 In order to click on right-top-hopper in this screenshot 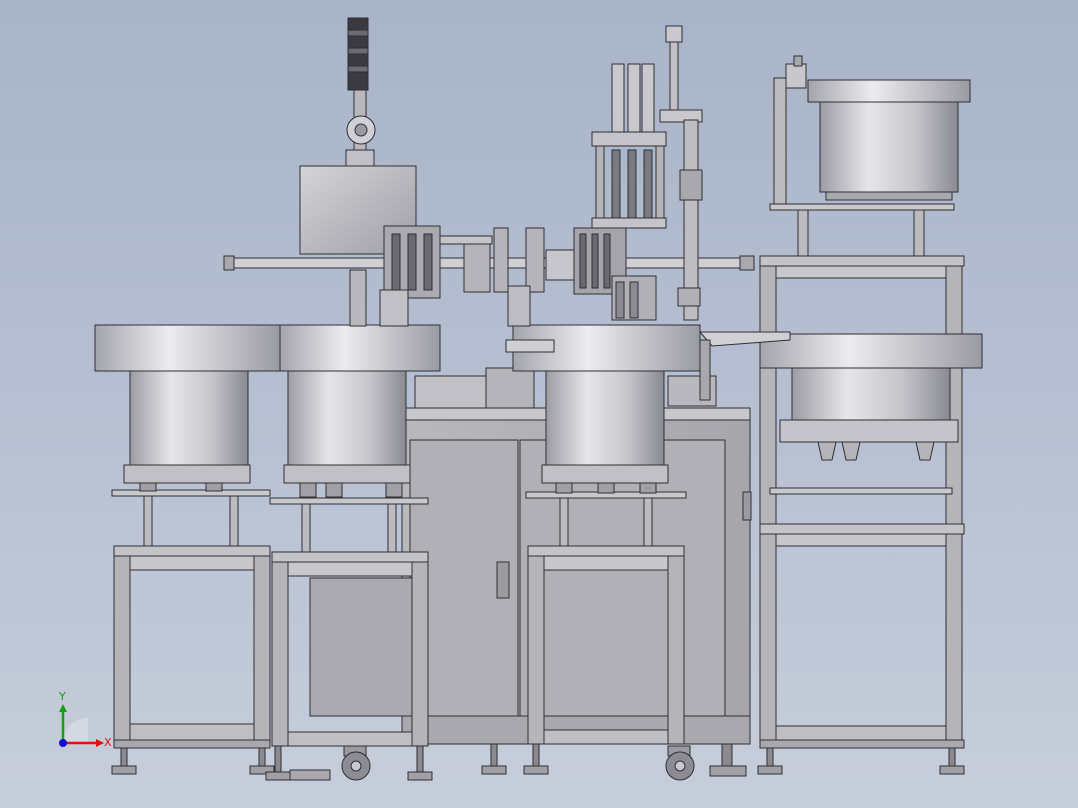, I will do `click(872, 130)`.